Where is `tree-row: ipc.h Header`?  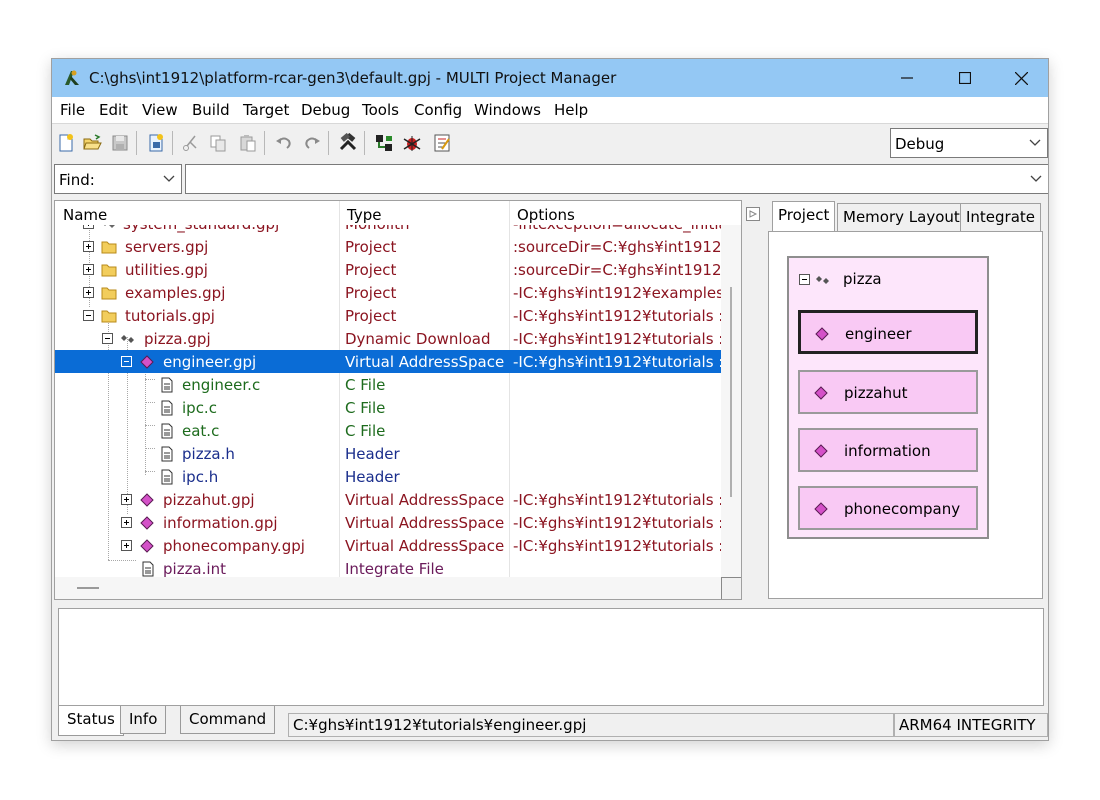 tree-row: ipc.h Header is located at coordinates (389, 476).